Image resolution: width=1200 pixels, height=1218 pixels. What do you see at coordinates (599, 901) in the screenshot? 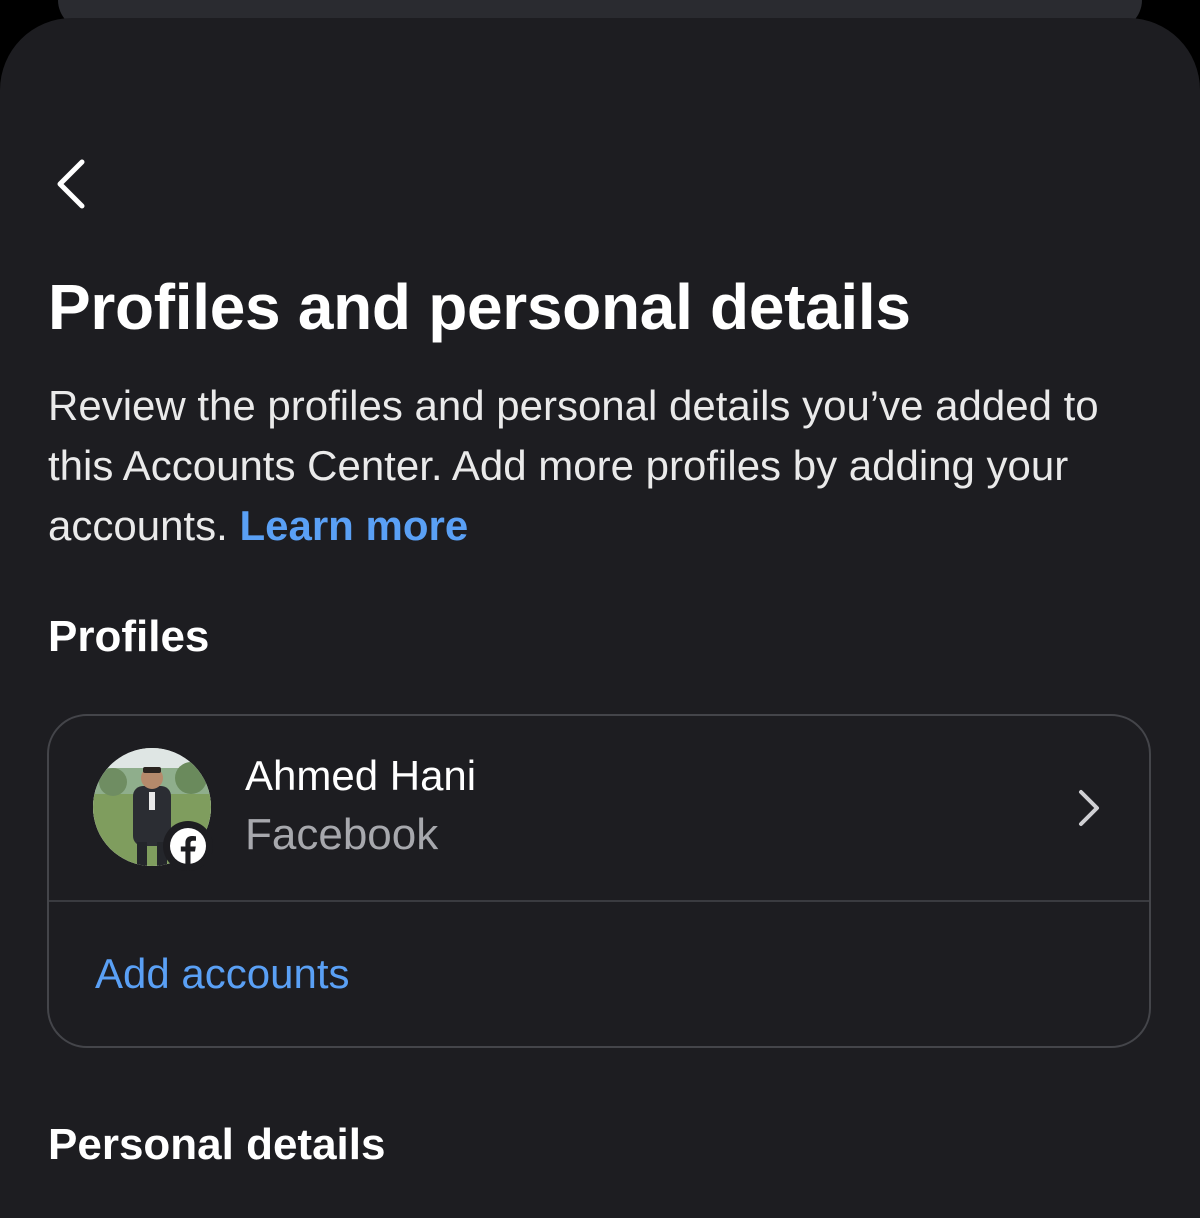
I see `card-divider` at bounding box center [599, 901].